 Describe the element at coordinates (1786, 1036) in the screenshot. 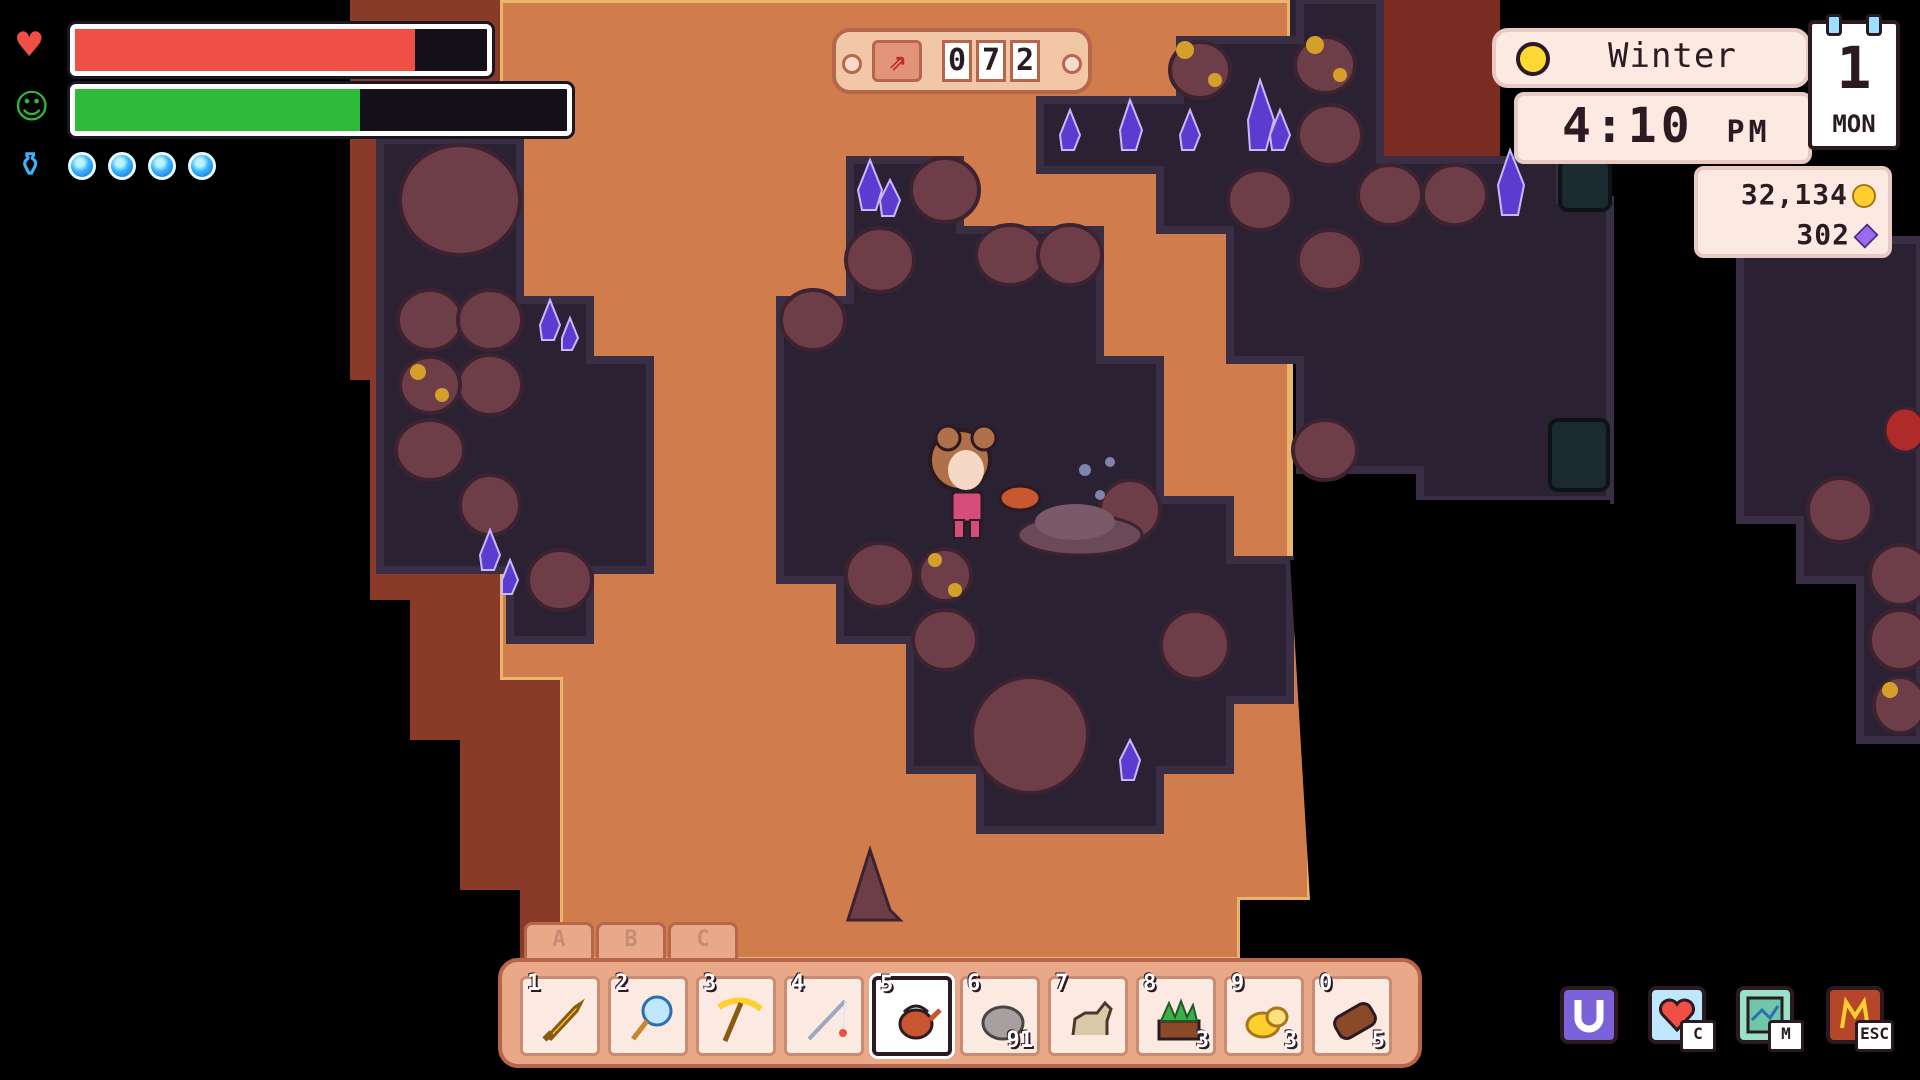

I see `map-key: M` at that location.